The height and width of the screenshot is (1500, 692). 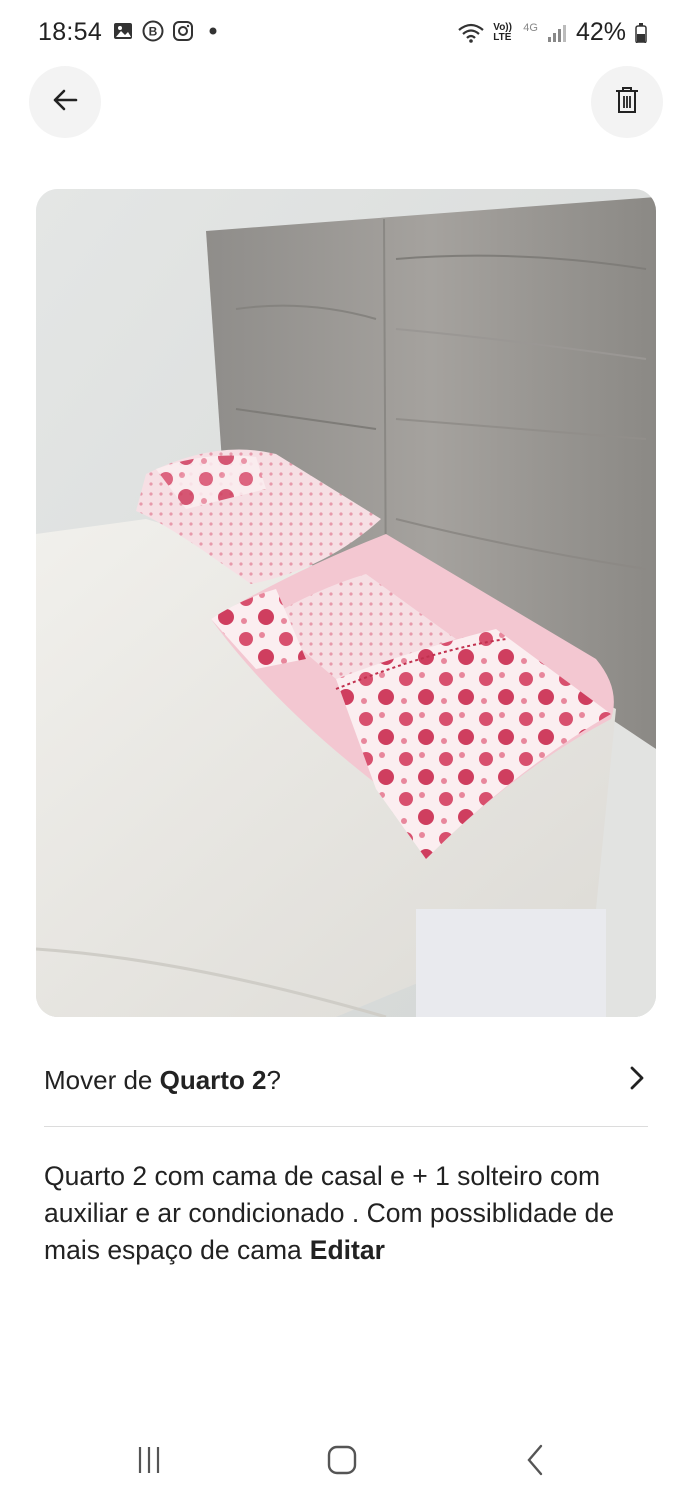 I want to click on wifi-icon, so click(x=471, y=33).